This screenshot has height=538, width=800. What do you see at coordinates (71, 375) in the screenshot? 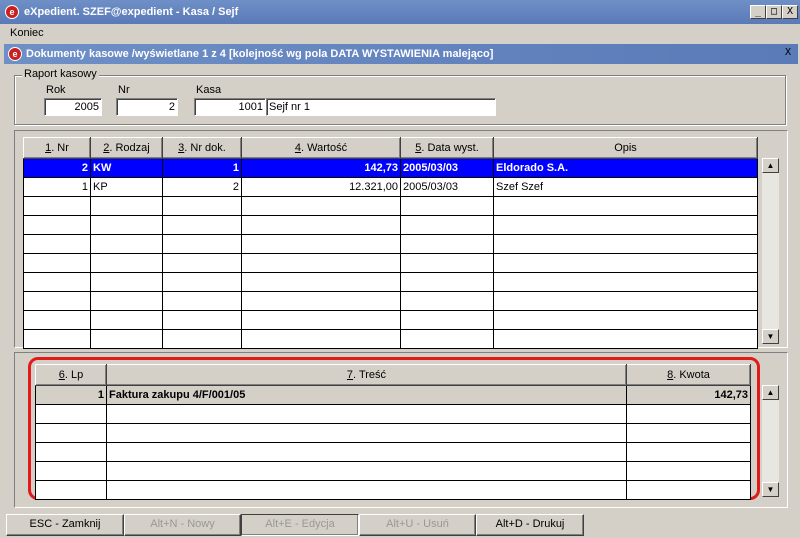
I see `column-header-lp: 6. Lp` at bounding box center [71, 375].